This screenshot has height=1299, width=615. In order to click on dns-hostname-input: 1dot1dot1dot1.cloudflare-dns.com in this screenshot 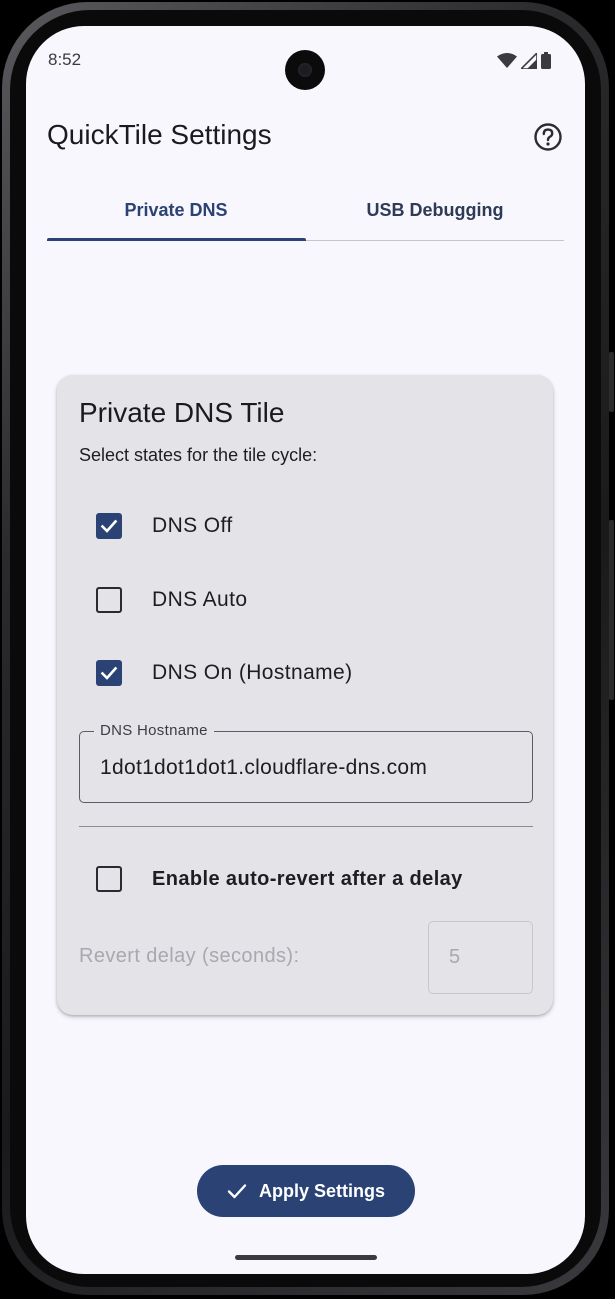, I will do `click(263, 768)`.